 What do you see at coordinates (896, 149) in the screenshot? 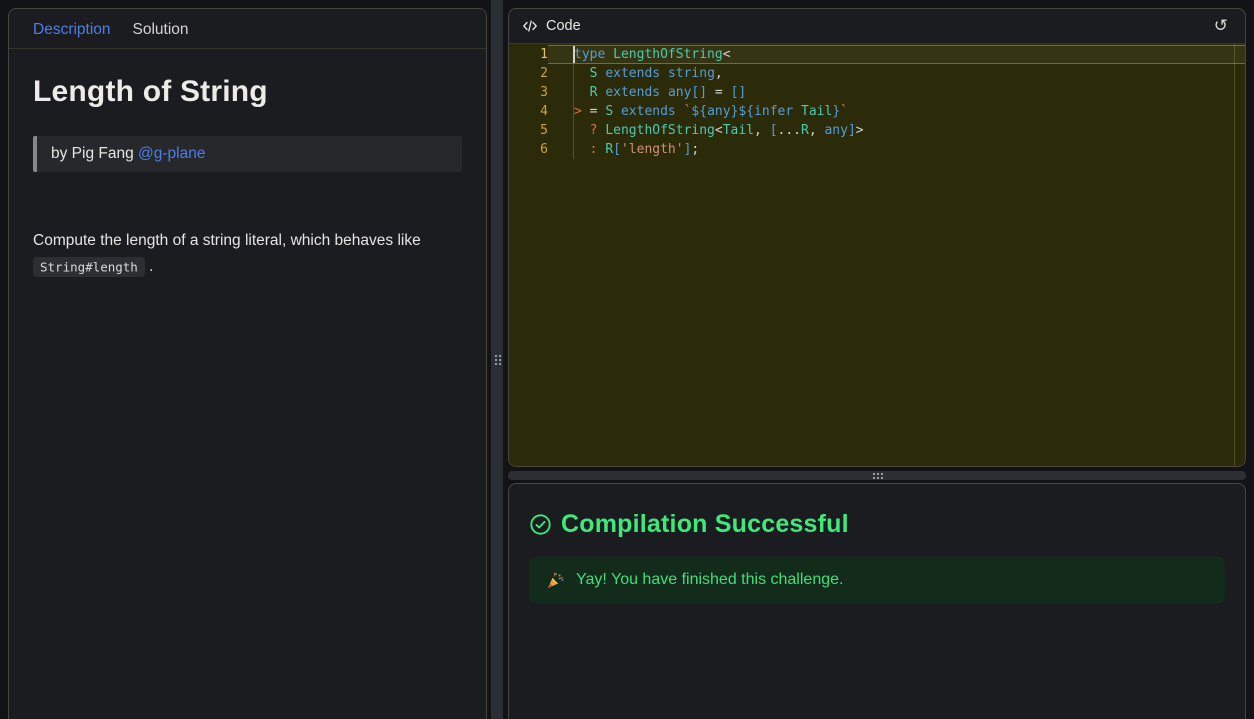
I see `code-line-content: : R['length'];` at bounding box center [896, 149].